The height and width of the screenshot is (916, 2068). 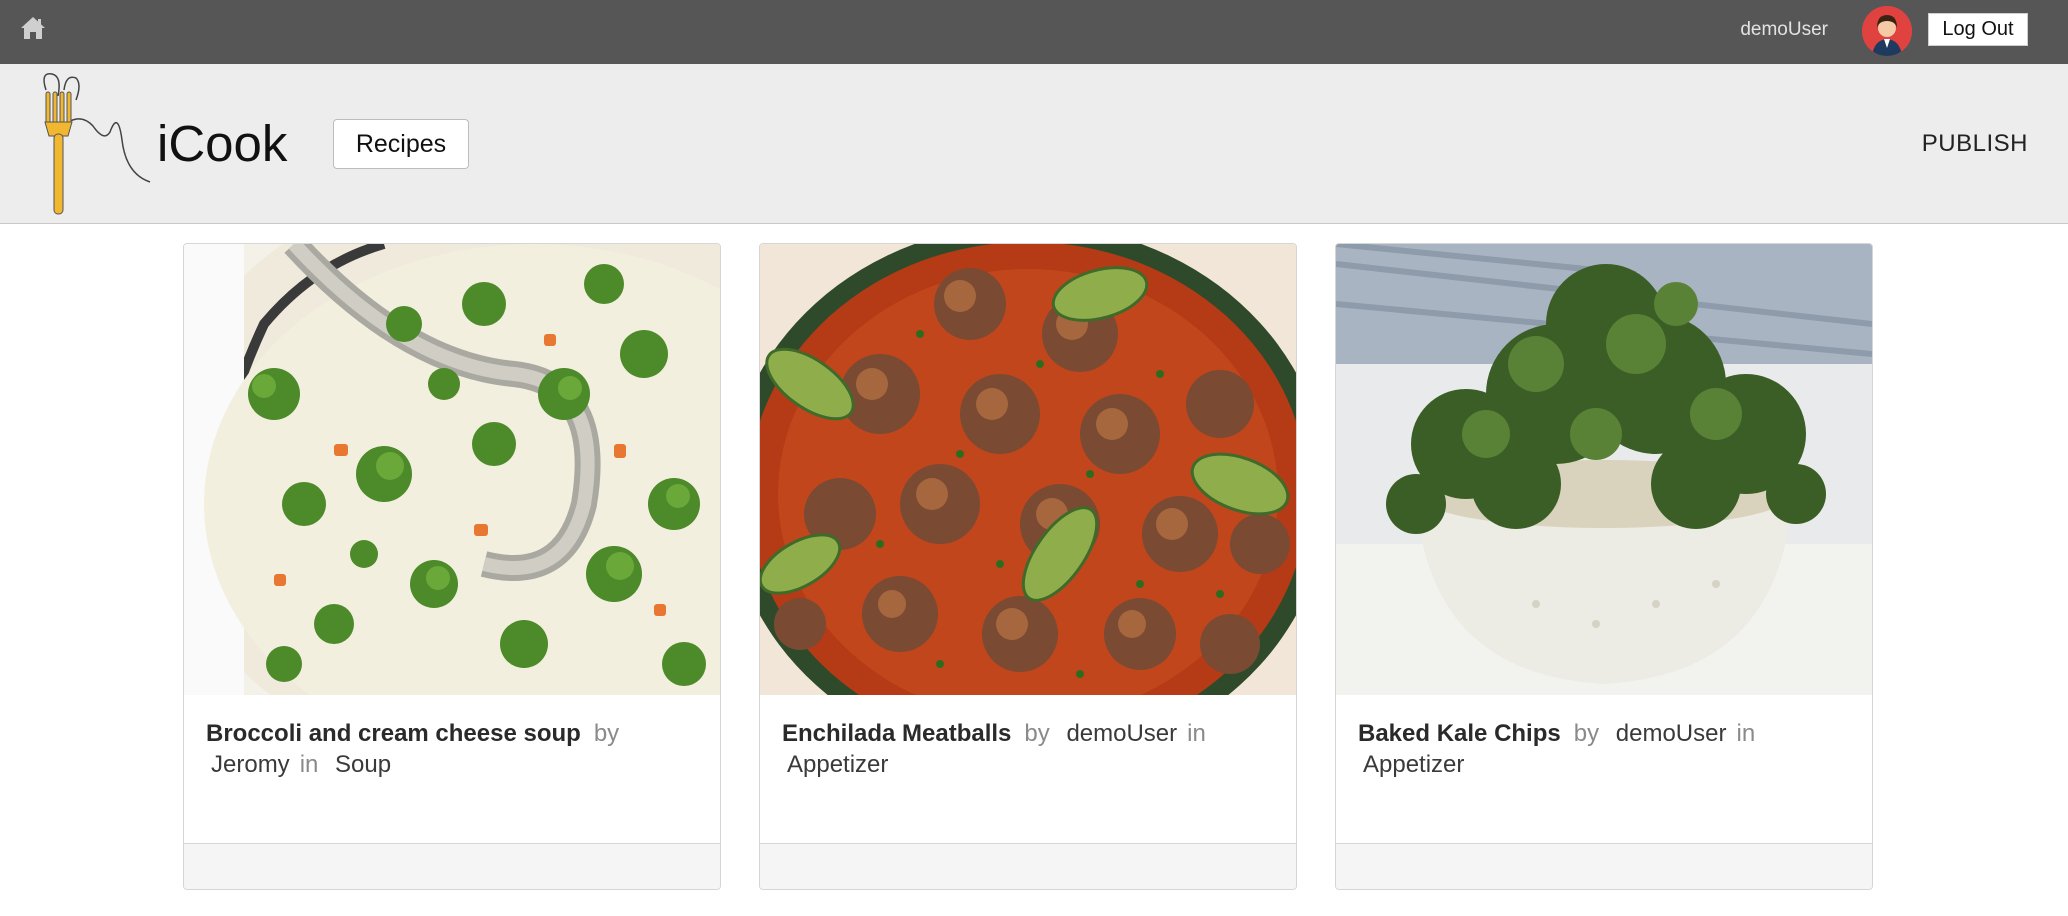 I want to click on user-avatar, so click(x=1887, y=31).